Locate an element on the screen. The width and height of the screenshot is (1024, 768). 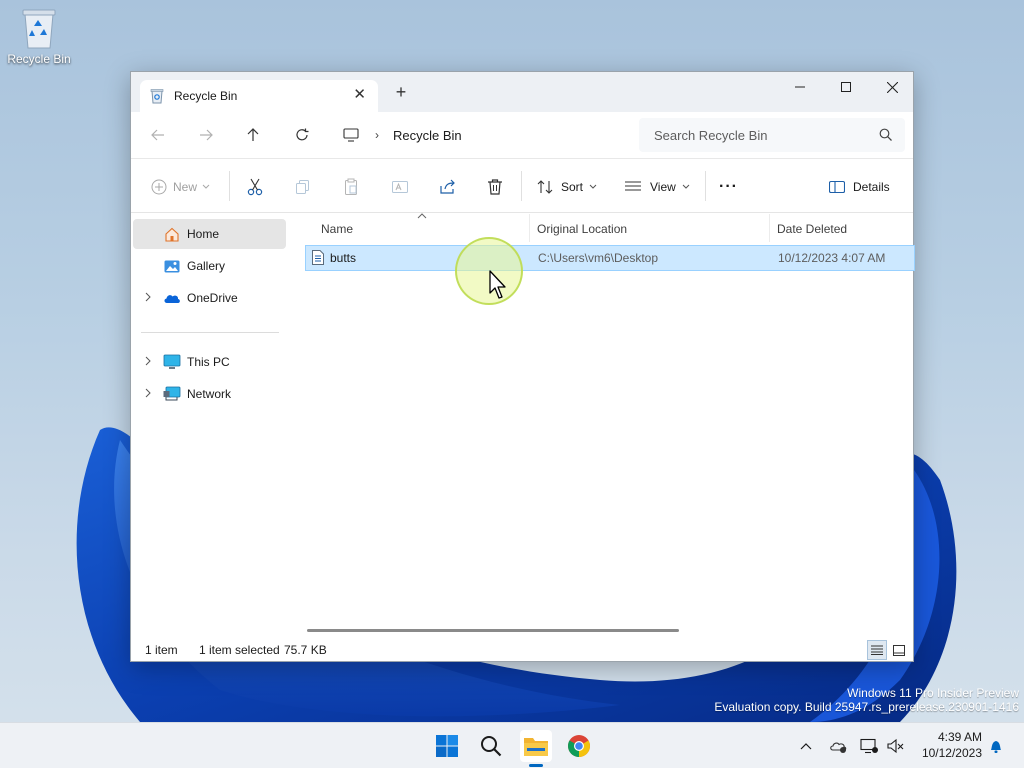
cut-button is located at coordinates (255, 187).